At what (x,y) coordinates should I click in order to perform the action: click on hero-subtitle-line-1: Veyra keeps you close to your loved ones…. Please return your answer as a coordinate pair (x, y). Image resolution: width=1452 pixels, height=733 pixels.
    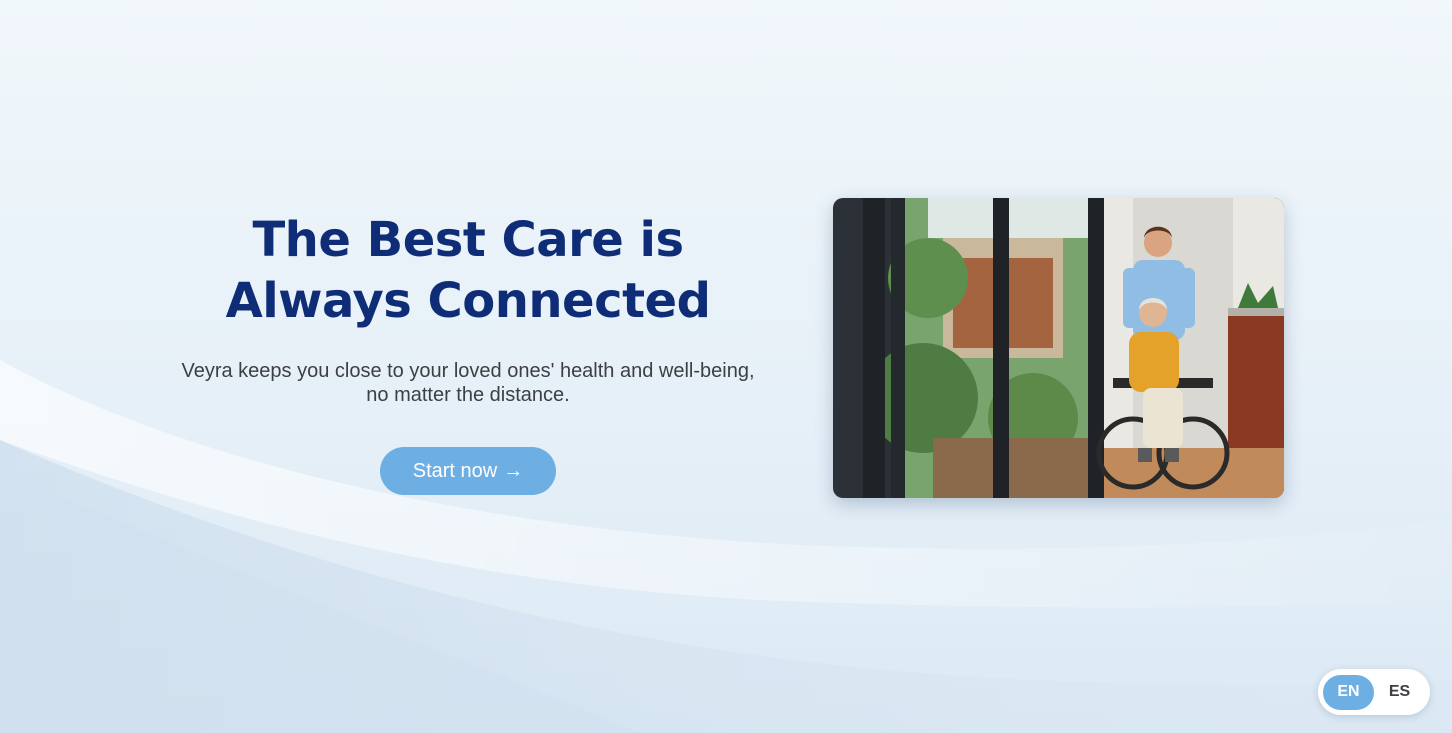
    Looking at the image, I should click on (468, 371).